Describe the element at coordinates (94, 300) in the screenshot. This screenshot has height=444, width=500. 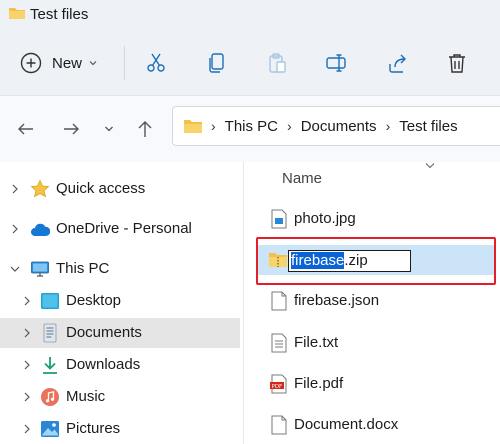
I see `sidebar-item-label: Desktop` at that location.